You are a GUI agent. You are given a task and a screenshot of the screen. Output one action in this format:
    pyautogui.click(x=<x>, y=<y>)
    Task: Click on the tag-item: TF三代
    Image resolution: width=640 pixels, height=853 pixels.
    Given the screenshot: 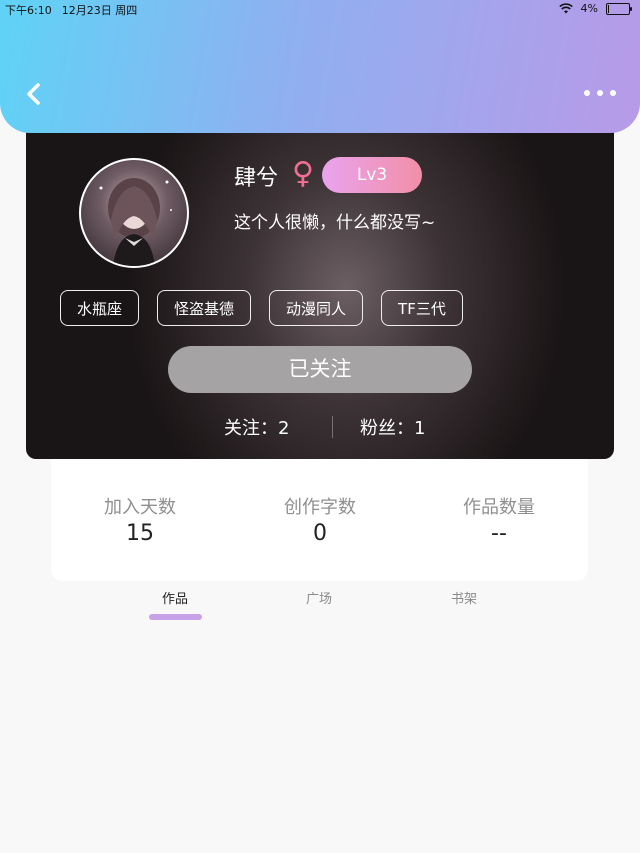 What is the action you would take?
    pyautogui.click(x=422, y=308)
    